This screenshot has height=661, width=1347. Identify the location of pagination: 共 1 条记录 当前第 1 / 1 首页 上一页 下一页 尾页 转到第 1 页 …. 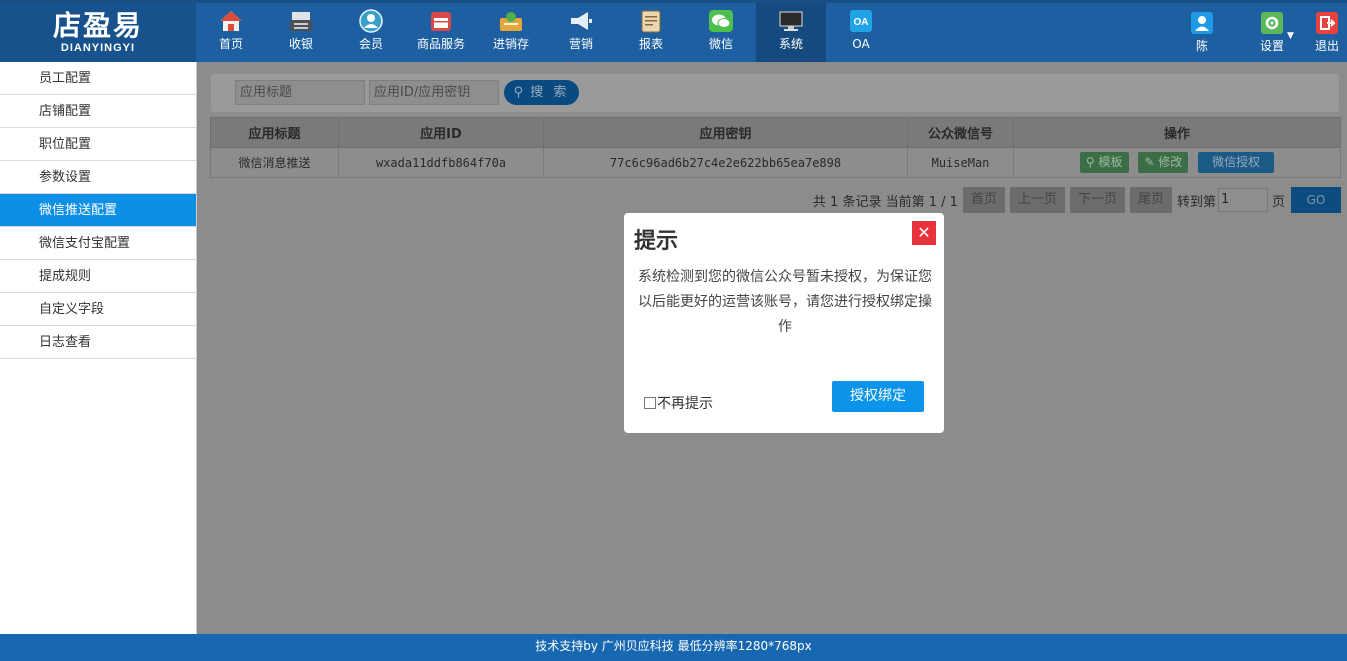
(1077, 200).